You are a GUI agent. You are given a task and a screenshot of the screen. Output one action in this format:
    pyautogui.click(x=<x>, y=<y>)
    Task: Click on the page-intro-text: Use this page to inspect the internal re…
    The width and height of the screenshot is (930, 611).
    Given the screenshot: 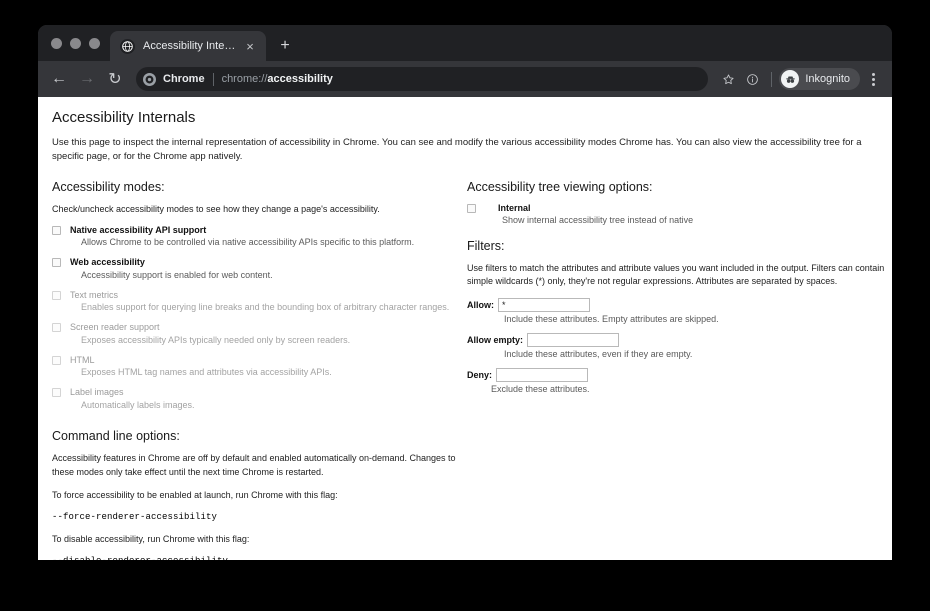 What is the action you would take?
    pyautogui.click(x=457, y=149)
    